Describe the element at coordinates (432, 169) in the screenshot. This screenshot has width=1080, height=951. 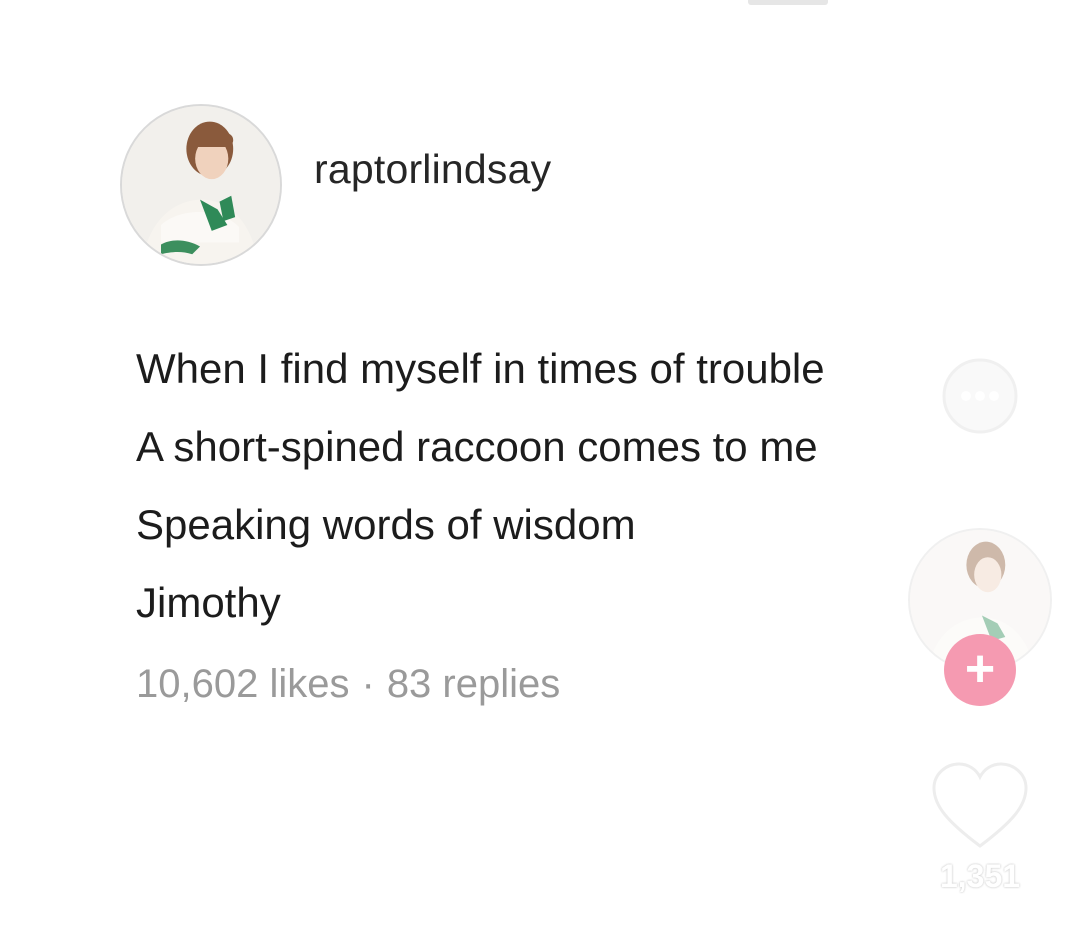
I see `username: raptorlindsay` at that location.